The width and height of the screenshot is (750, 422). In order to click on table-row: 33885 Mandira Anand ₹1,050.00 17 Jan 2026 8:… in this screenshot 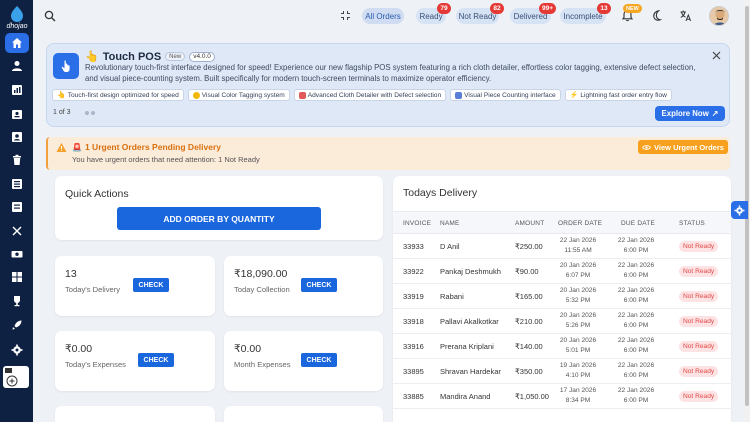, I will do `click(562, 396)`.